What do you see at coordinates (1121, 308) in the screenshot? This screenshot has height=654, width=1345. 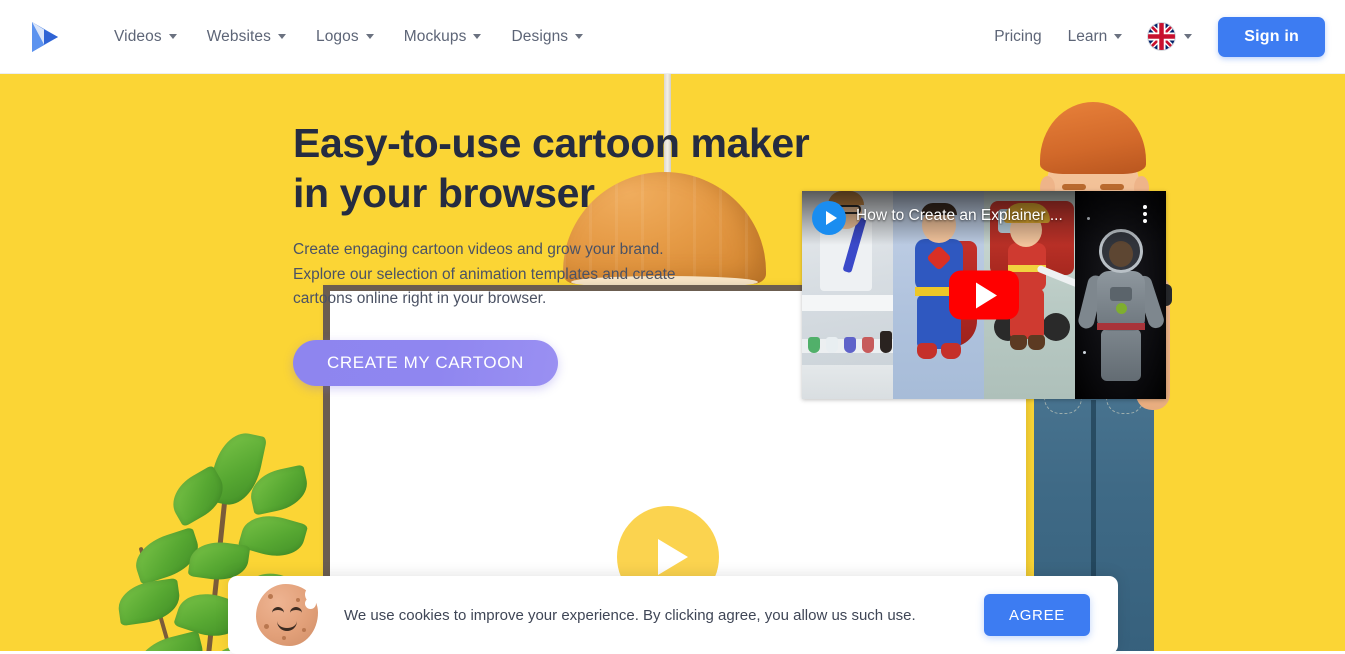 I see `astronaut-indicator` at bounding box center [1121, 308].